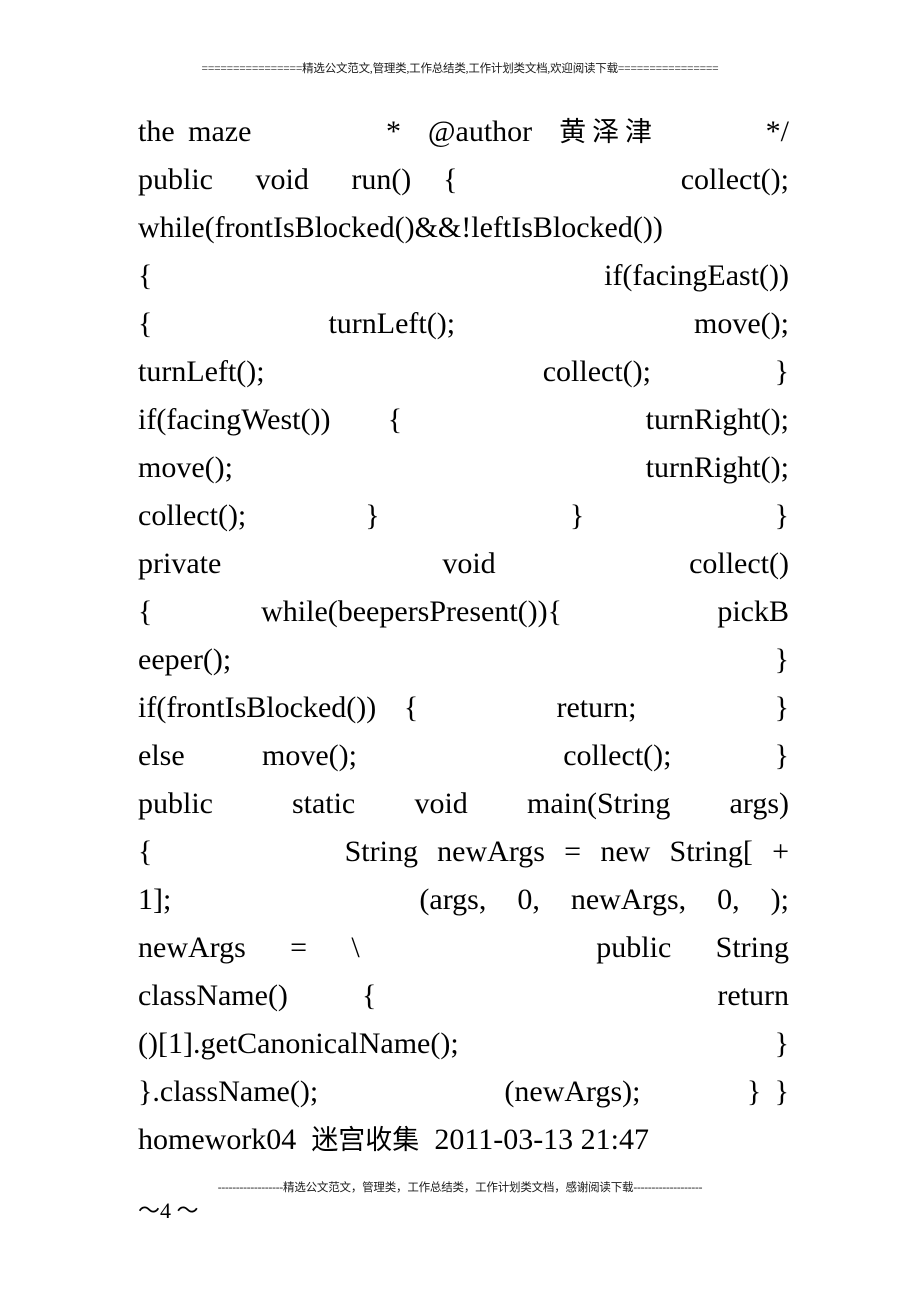  Describe the element at coordinates (463, 179) in the screenshot. I see `text-line: public void run() { collect();` at that location.